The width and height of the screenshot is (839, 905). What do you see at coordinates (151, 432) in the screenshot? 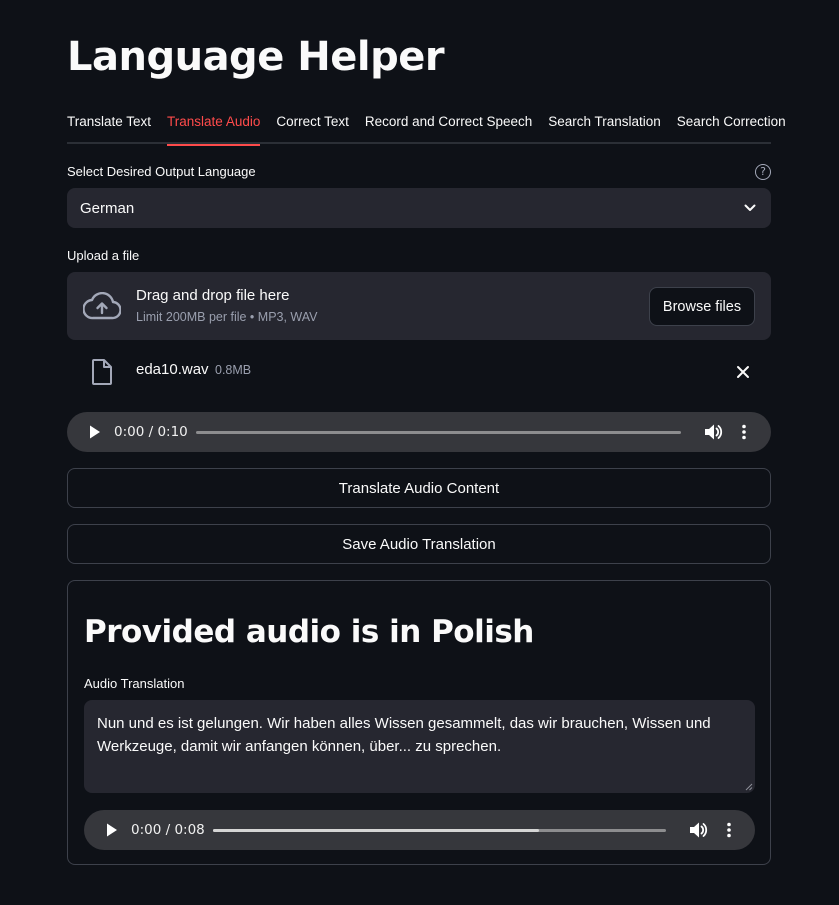
I see `source-audio-time: 0:00 / 0:10` at bounding box center [151, 432].